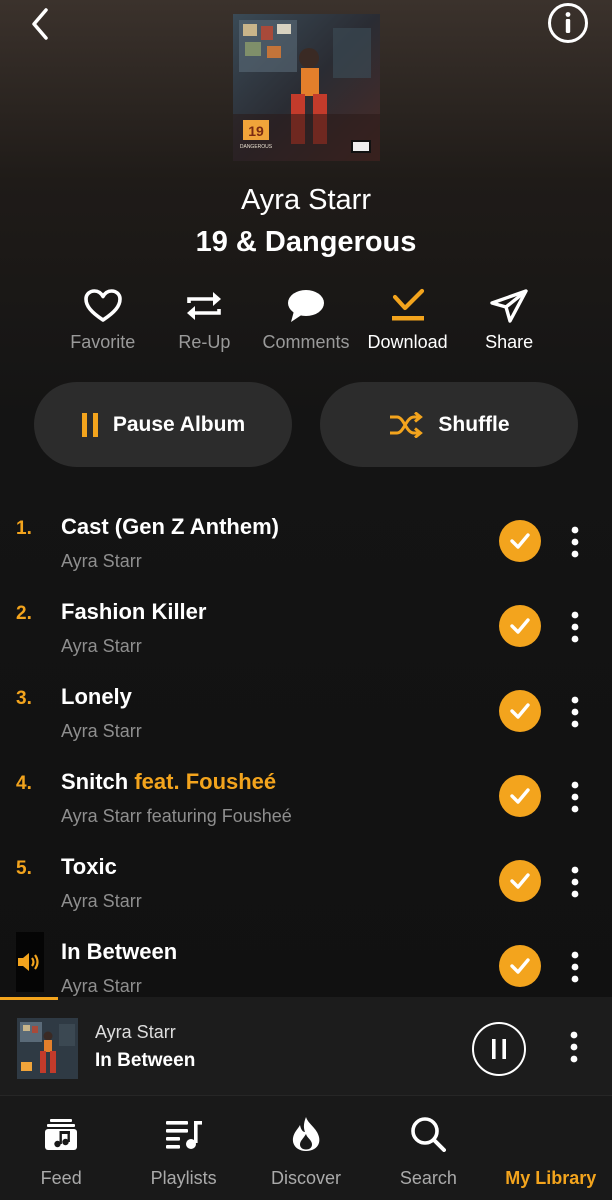 This screenshot has height=1200, width=612. I want to click on tab-discover: Discover, so click(306, 1148).